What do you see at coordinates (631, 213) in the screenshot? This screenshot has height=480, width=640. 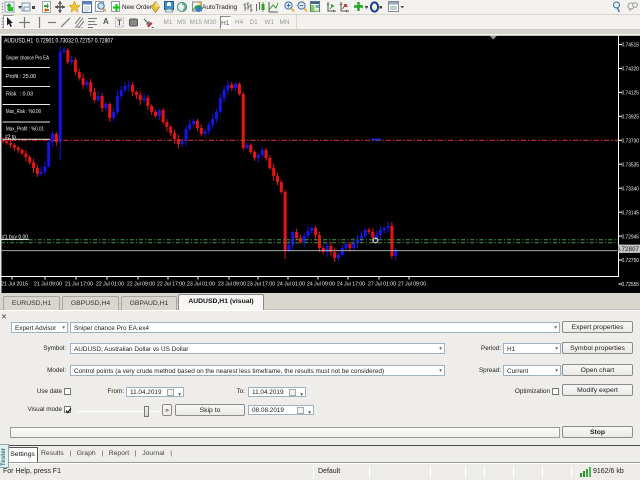 I see `svg-text: 0.73145` at bounding box center [631, 213].